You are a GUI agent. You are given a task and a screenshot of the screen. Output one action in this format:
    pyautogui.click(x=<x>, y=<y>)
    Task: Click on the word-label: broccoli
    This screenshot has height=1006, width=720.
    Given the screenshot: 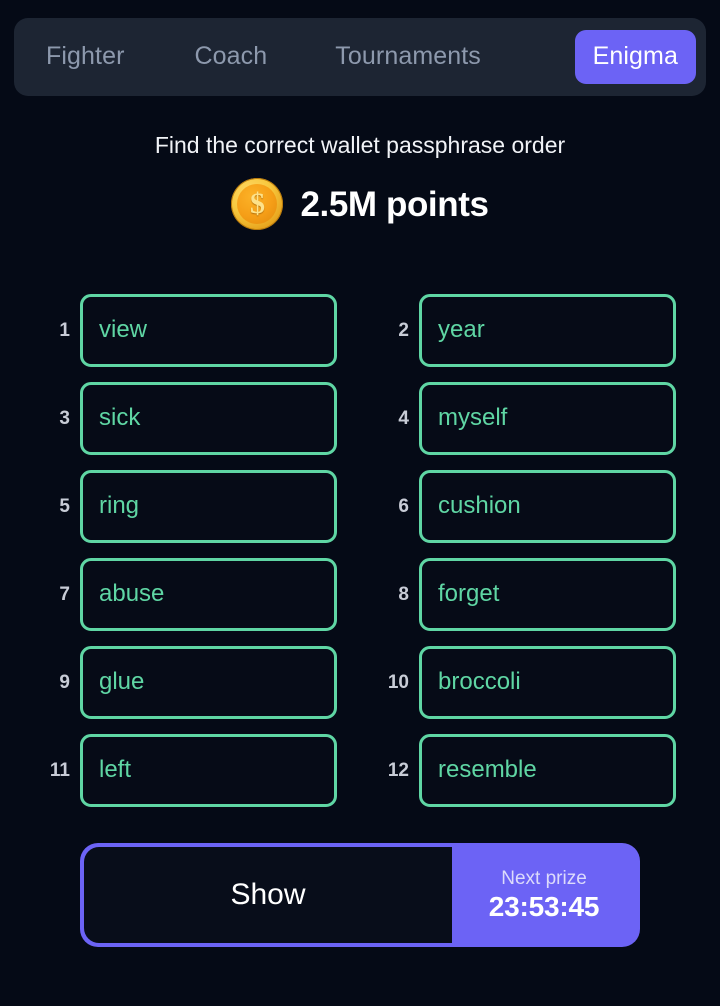 What is the action you would take?
    pyautogui.click(x=479, y=682)
    